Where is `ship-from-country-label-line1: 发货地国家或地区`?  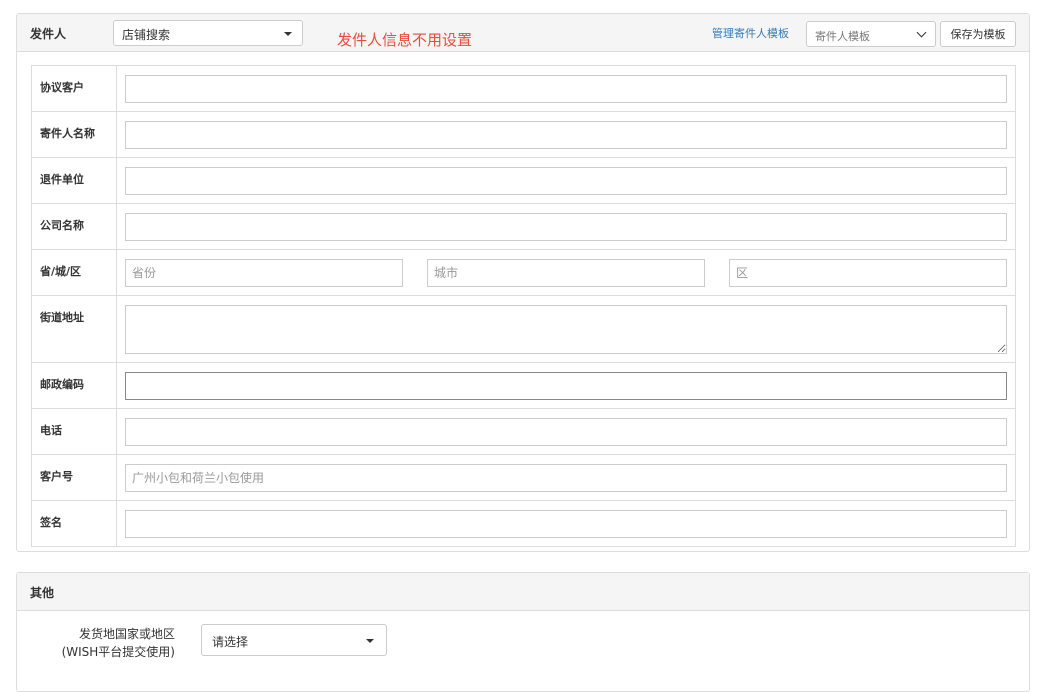
ship-from-country-label-line1: 发货地国家或地区 is located at coordinates (126, 634).